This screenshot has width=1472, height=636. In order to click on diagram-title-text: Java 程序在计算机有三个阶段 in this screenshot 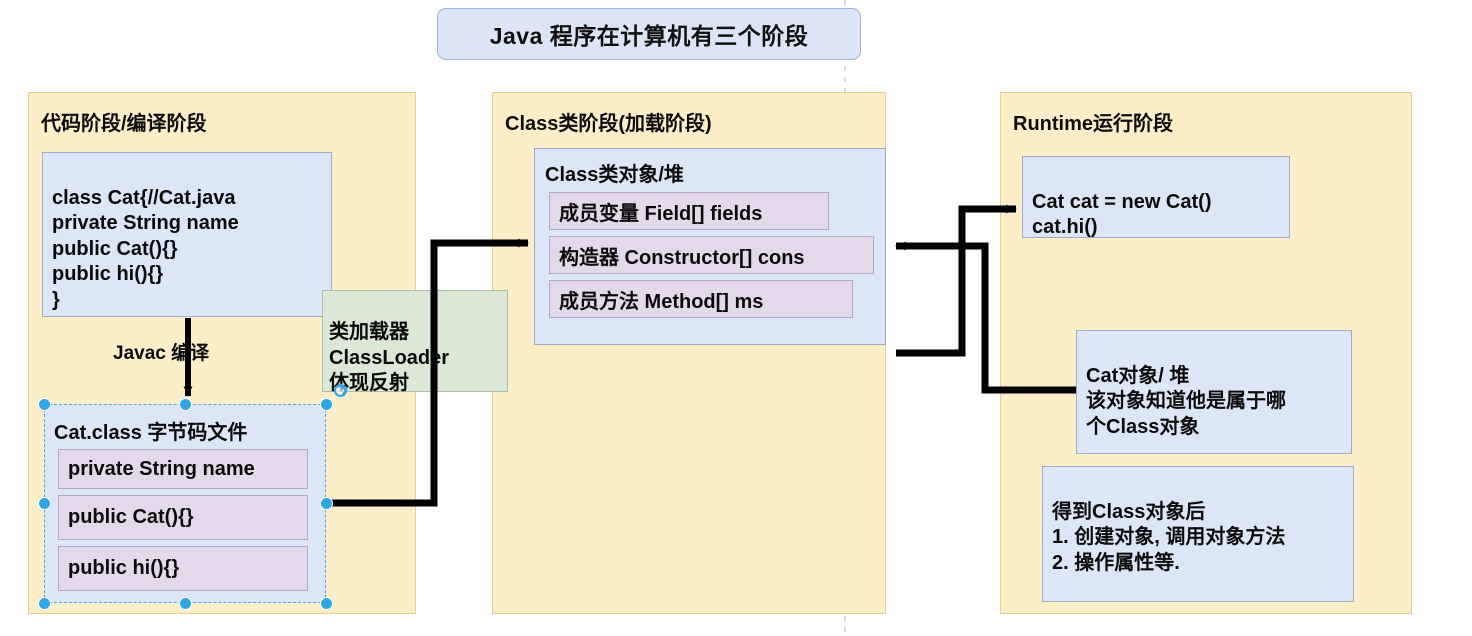, I will do `click(649, 36)`.